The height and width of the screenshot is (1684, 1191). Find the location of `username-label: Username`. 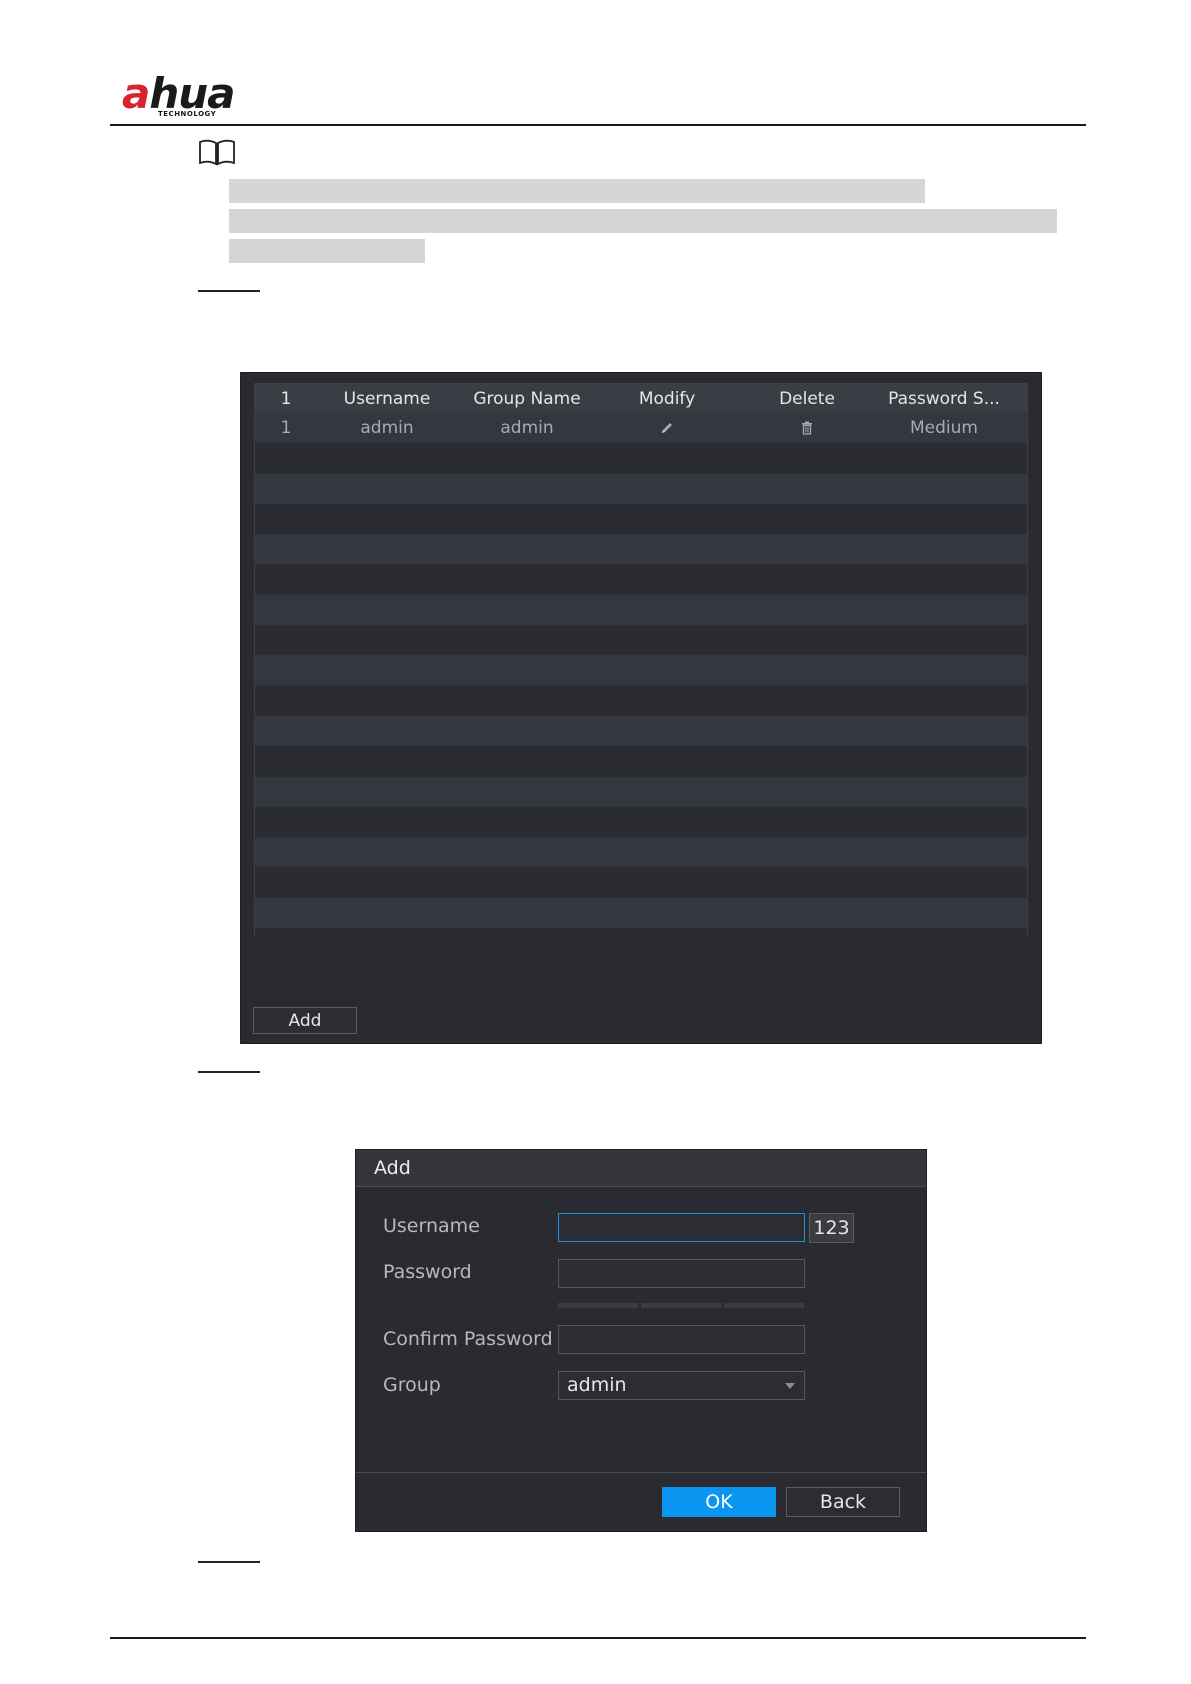

username-label: Username is located at coordinates (431, 1226).